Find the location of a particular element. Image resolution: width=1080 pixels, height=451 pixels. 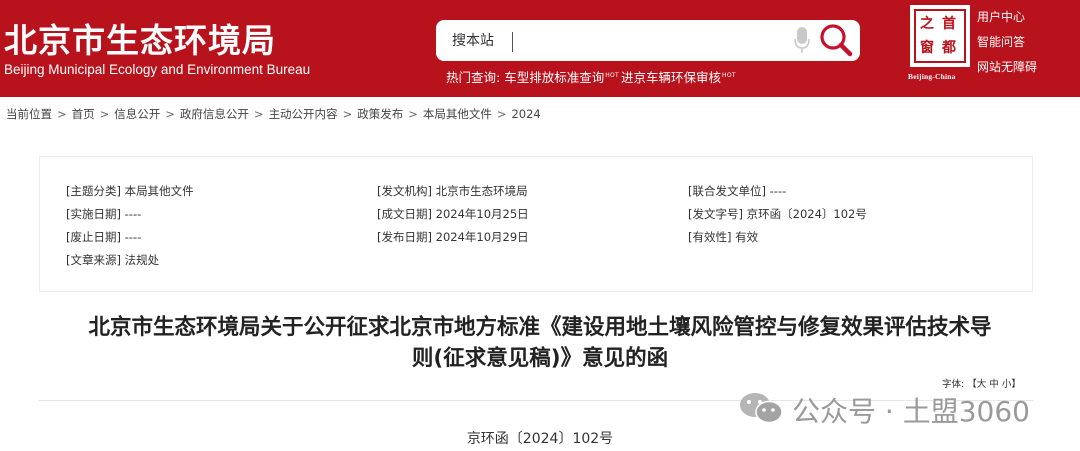

meta-label: [发文字号] is located at coordinates (715, 214).